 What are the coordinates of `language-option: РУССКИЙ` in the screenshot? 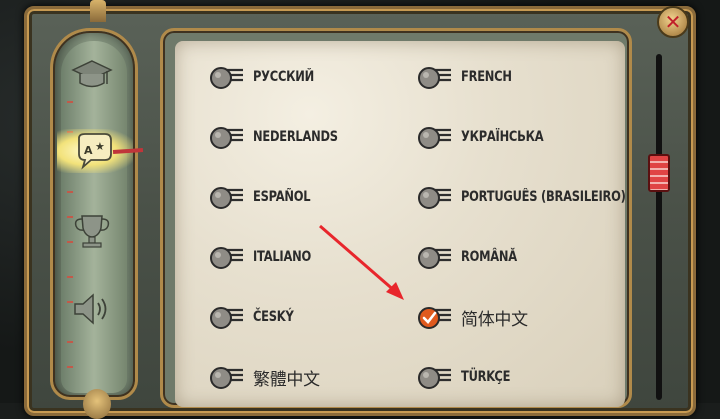 It's located at (268, 77).